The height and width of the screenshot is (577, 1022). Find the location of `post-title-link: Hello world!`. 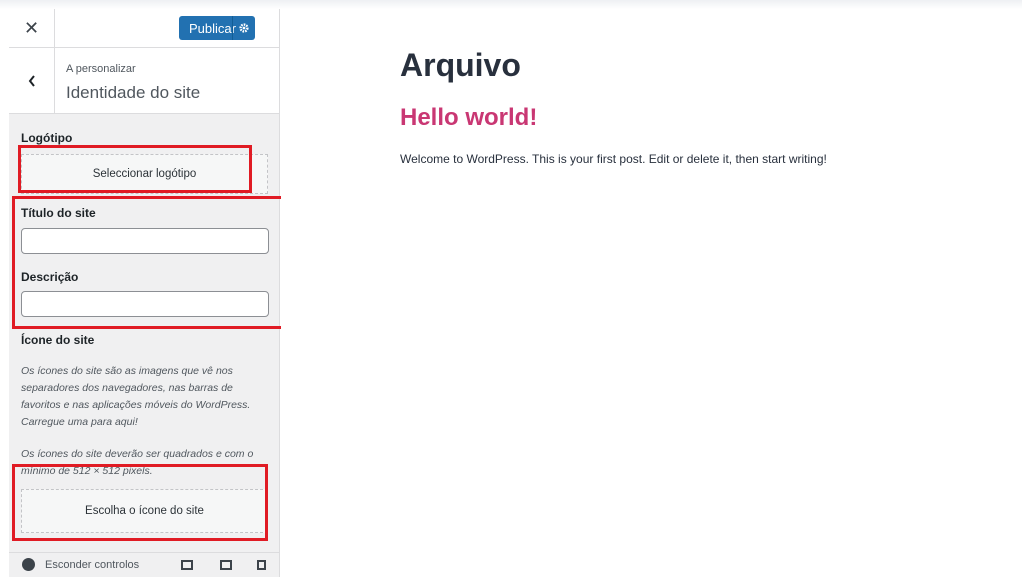

post-title-link: Hello world! is located at coordinates (468, 118).